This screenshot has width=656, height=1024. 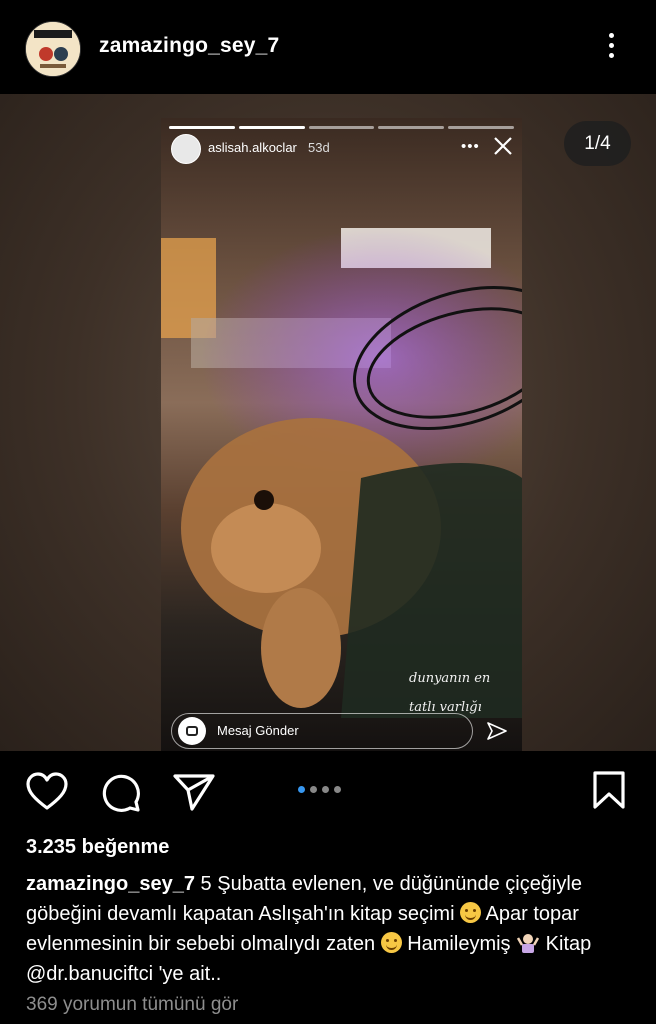 I want to click on story-username: aslisah.alkoclar, so click(x=252, y=147).